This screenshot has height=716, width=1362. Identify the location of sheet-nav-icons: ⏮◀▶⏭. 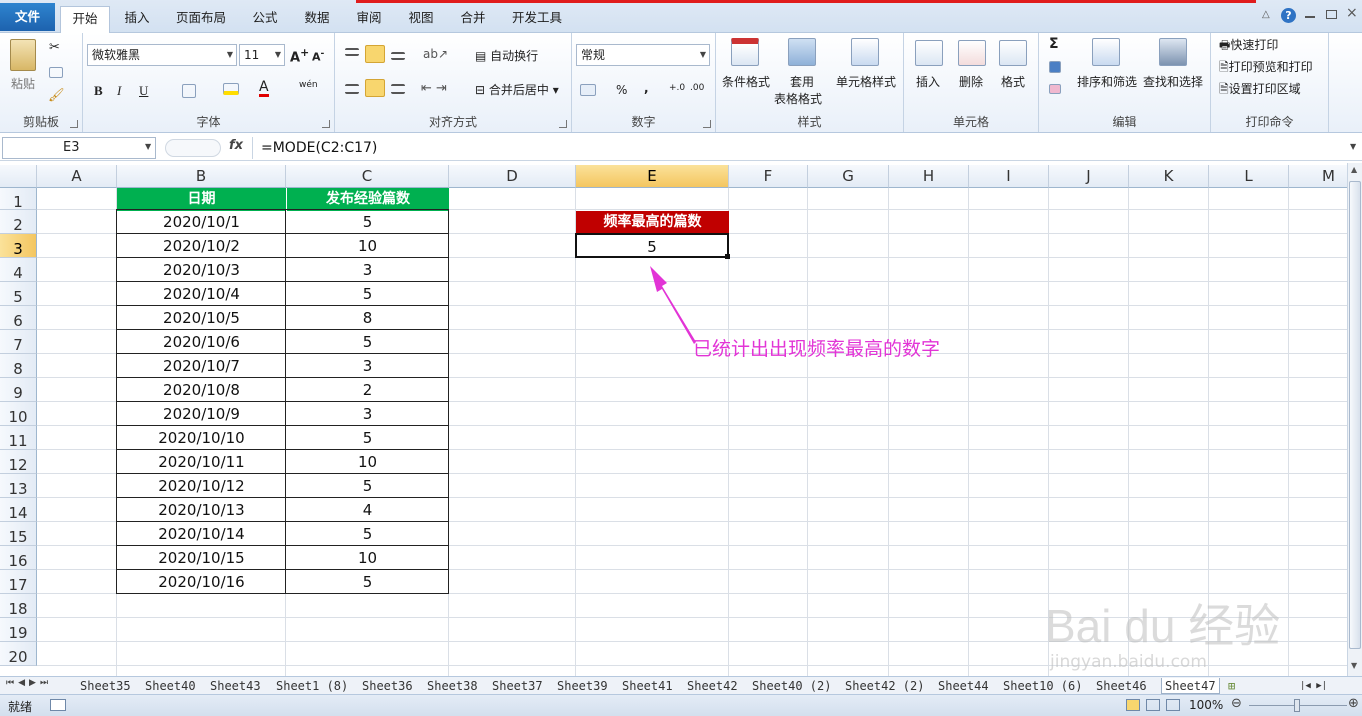
(29, 683).